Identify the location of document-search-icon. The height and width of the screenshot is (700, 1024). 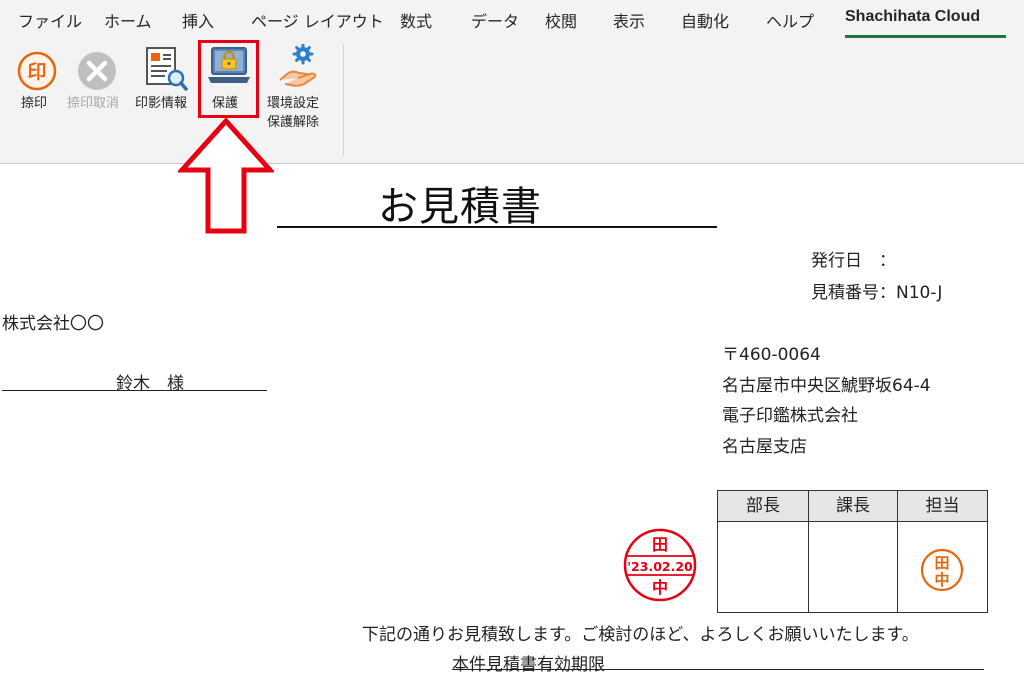
(167, 69).